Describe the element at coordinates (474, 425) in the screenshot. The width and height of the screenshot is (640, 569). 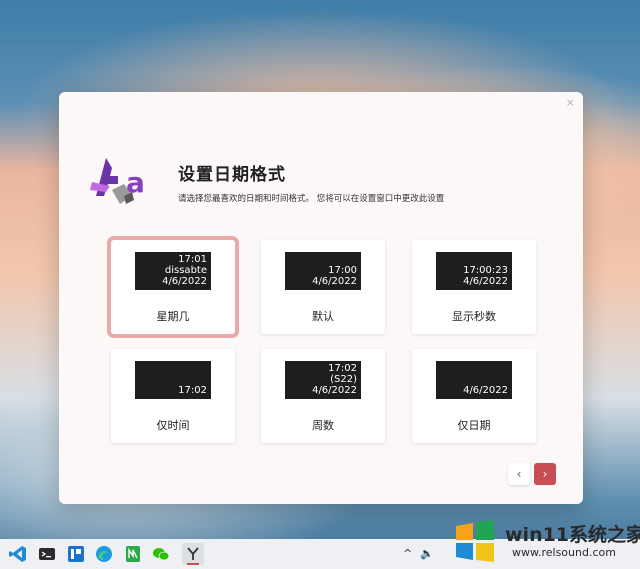
I see `card-label: 仅日期` at that location.